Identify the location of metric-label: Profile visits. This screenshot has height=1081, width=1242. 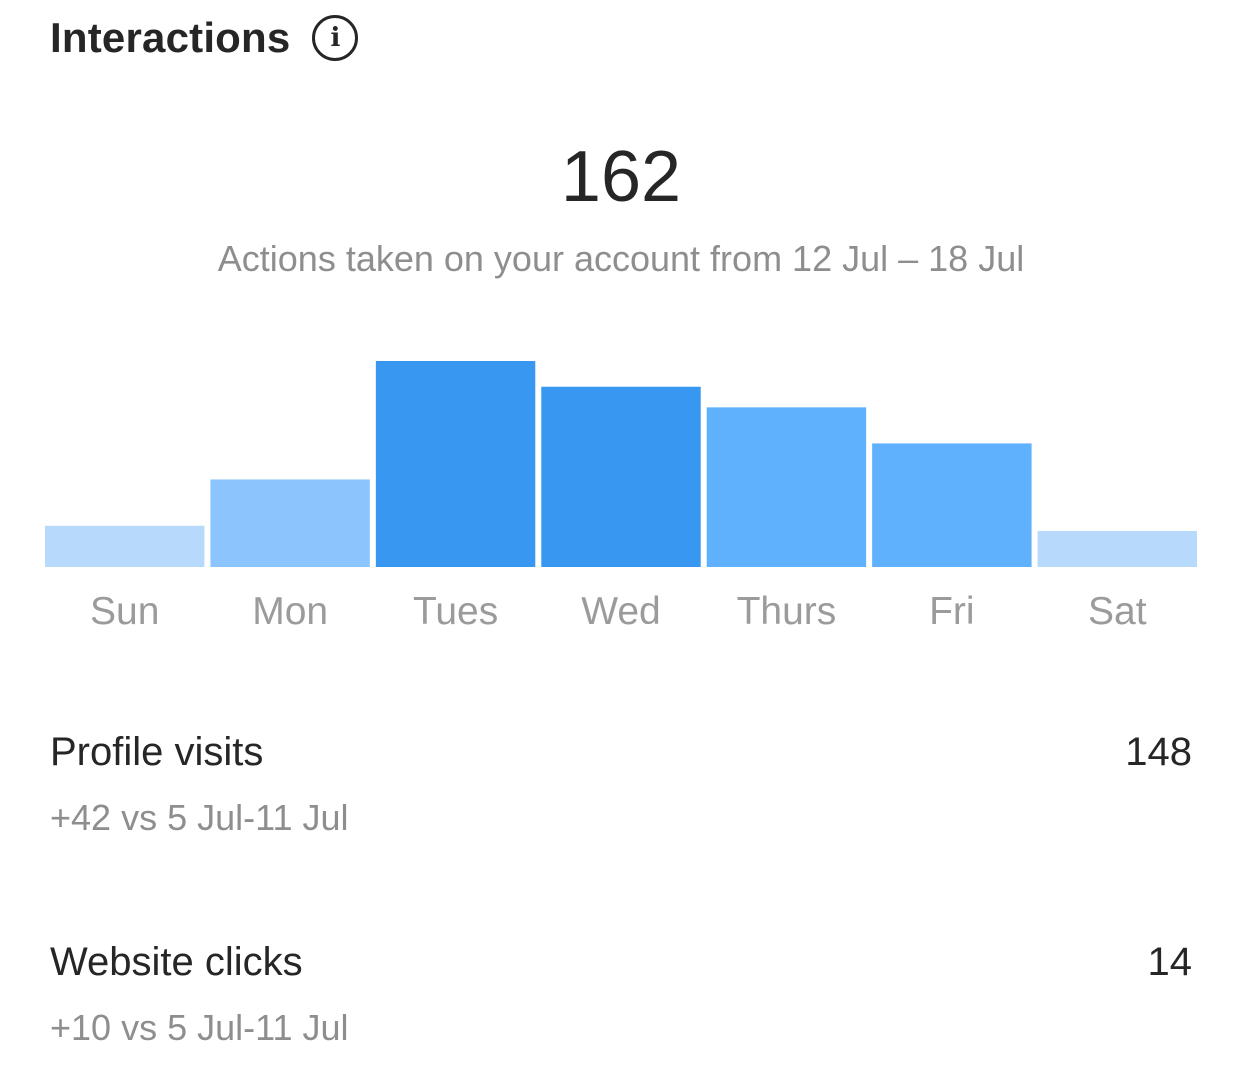
(157, 752).